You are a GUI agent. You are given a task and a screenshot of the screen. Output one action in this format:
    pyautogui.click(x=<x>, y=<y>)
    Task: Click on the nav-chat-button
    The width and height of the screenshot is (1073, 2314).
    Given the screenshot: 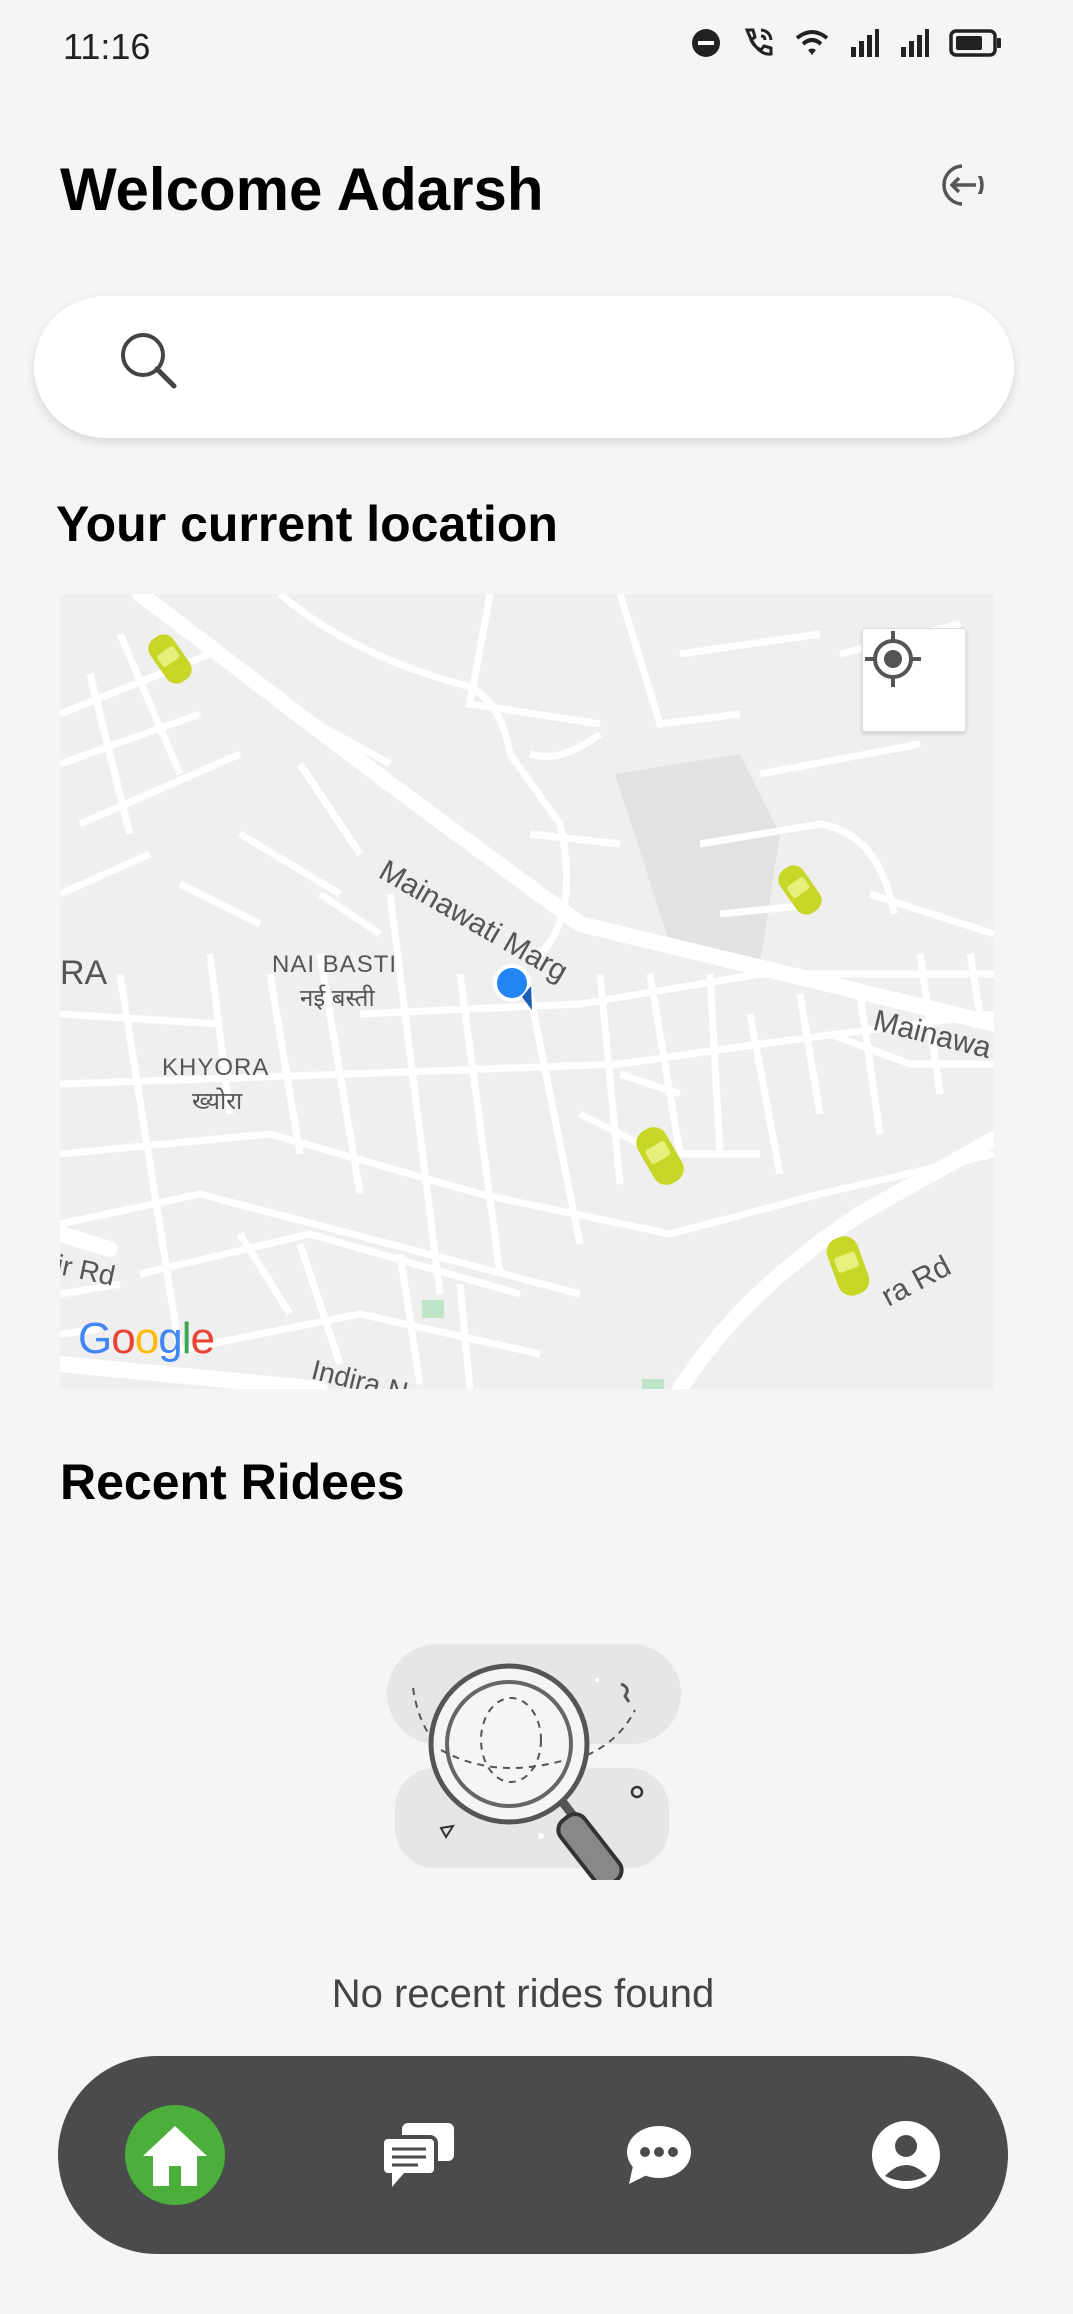 What is the action you would take?
    pyautogui.click(x=659, y=2155)
    